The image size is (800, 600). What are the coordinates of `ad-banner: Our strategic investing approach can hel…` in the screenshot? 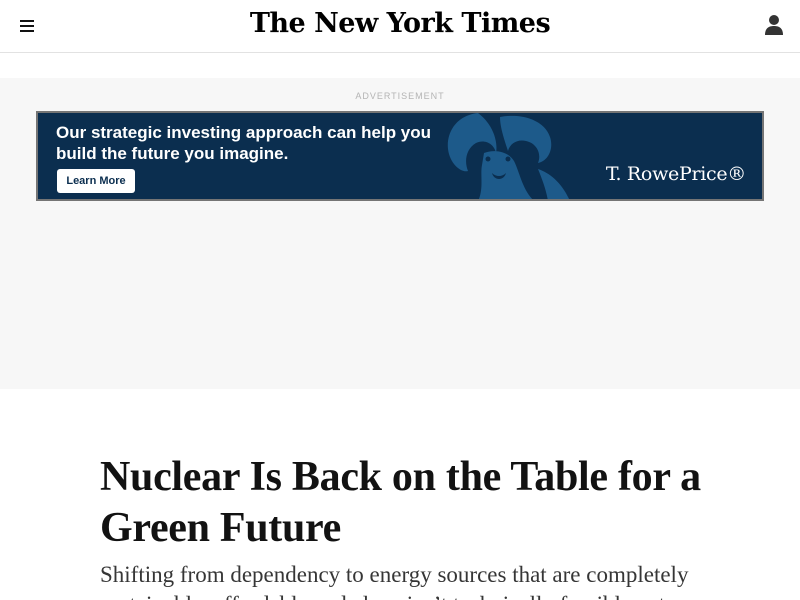 It's located at (400, 156).